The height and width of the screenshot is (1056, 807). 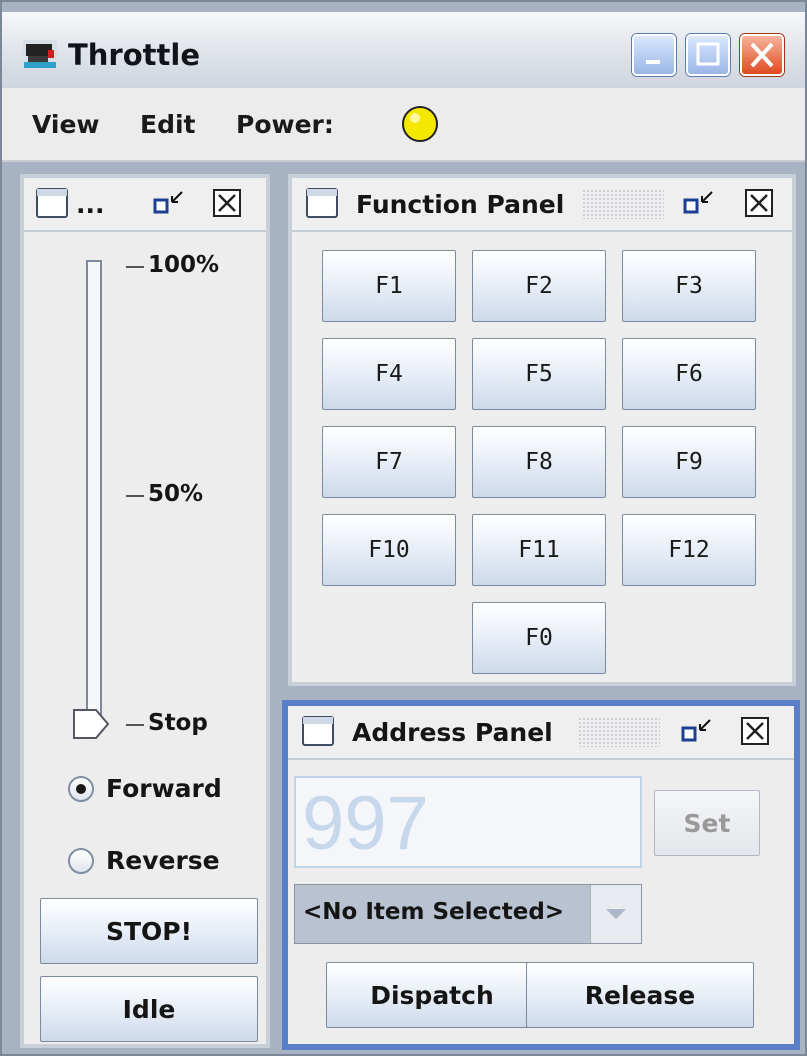 I want to click on address-value: 997, so click(x=365, y=823).